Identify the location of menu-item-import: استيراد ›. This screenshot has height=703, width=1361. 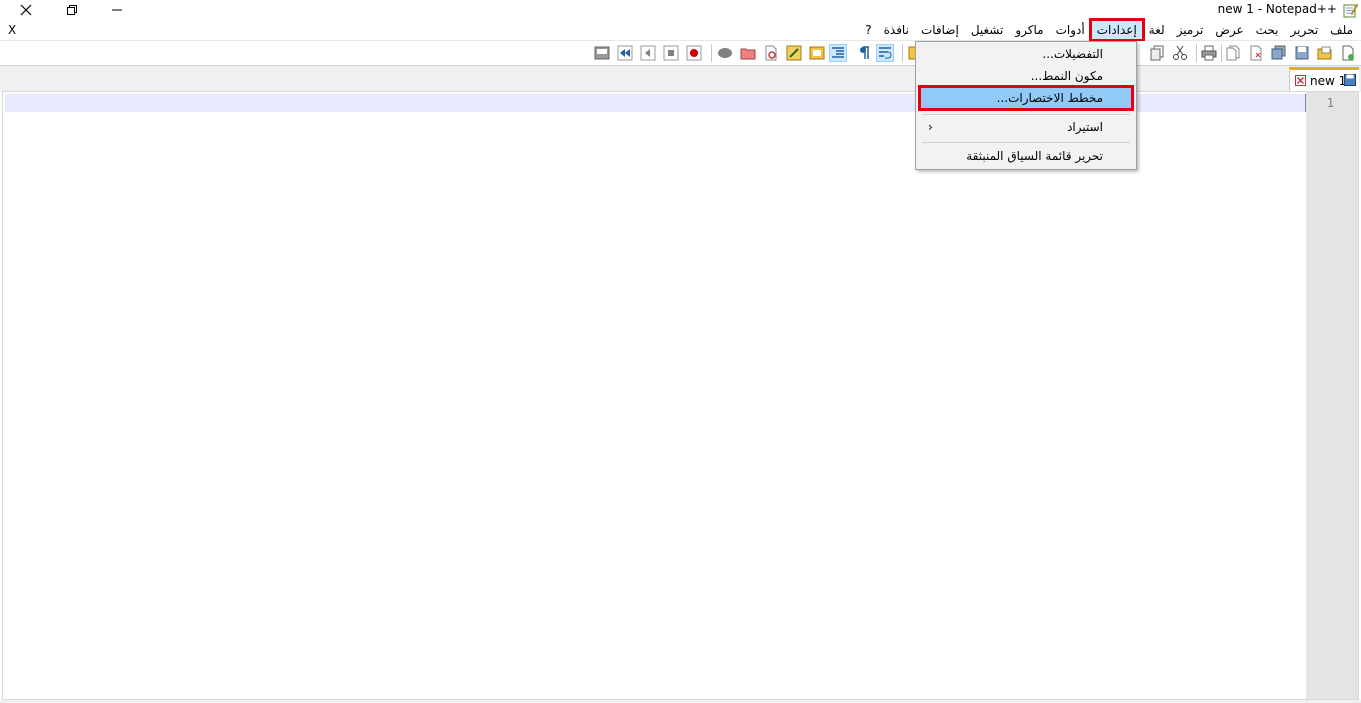
(1026, 127).